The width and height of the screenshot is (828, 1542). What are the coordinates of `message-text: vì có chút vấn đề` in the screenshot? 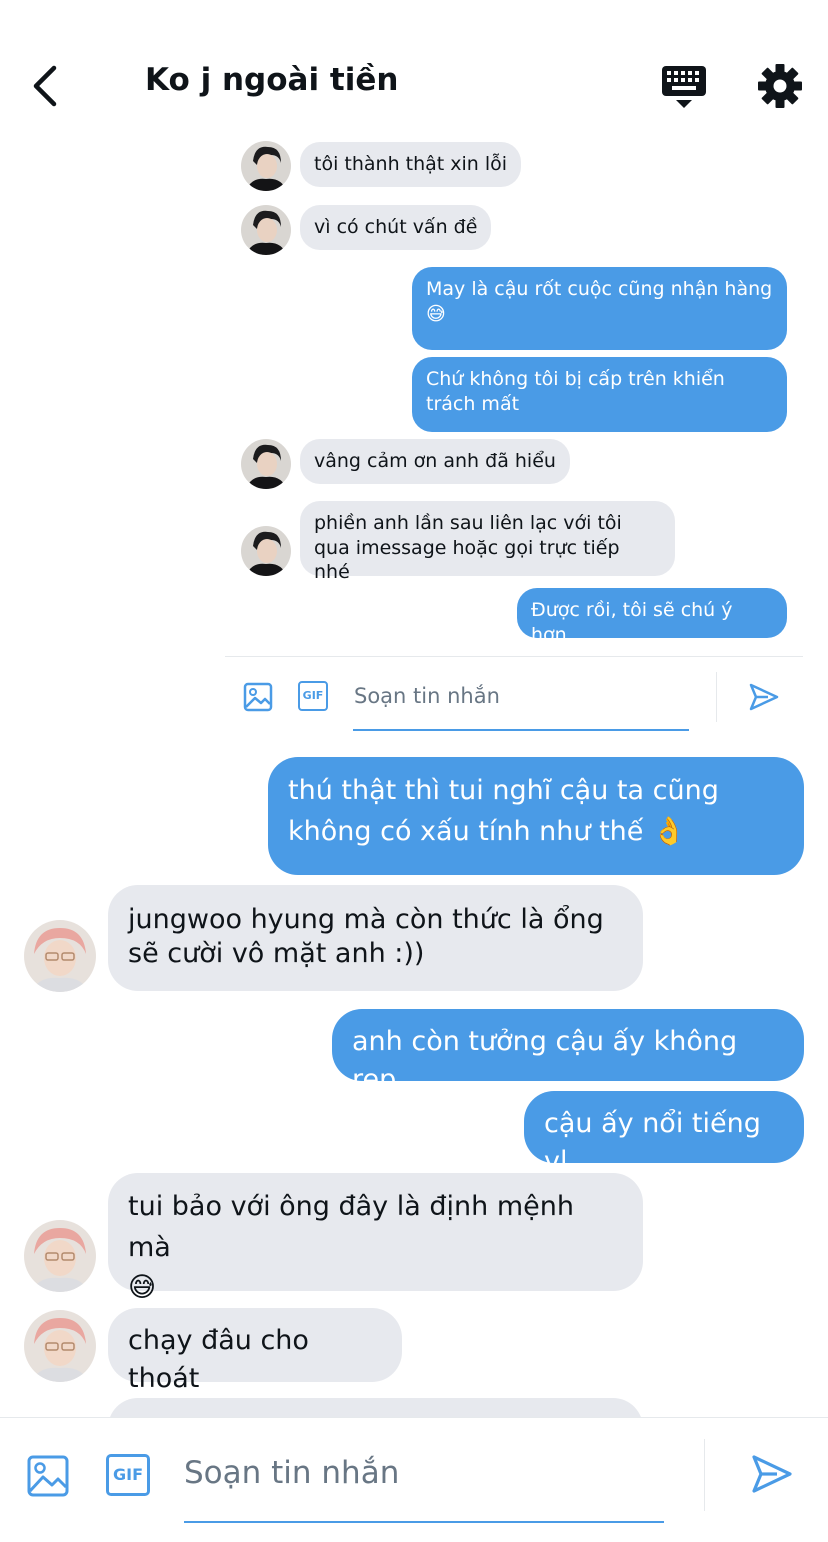 It's located at (396, 227).